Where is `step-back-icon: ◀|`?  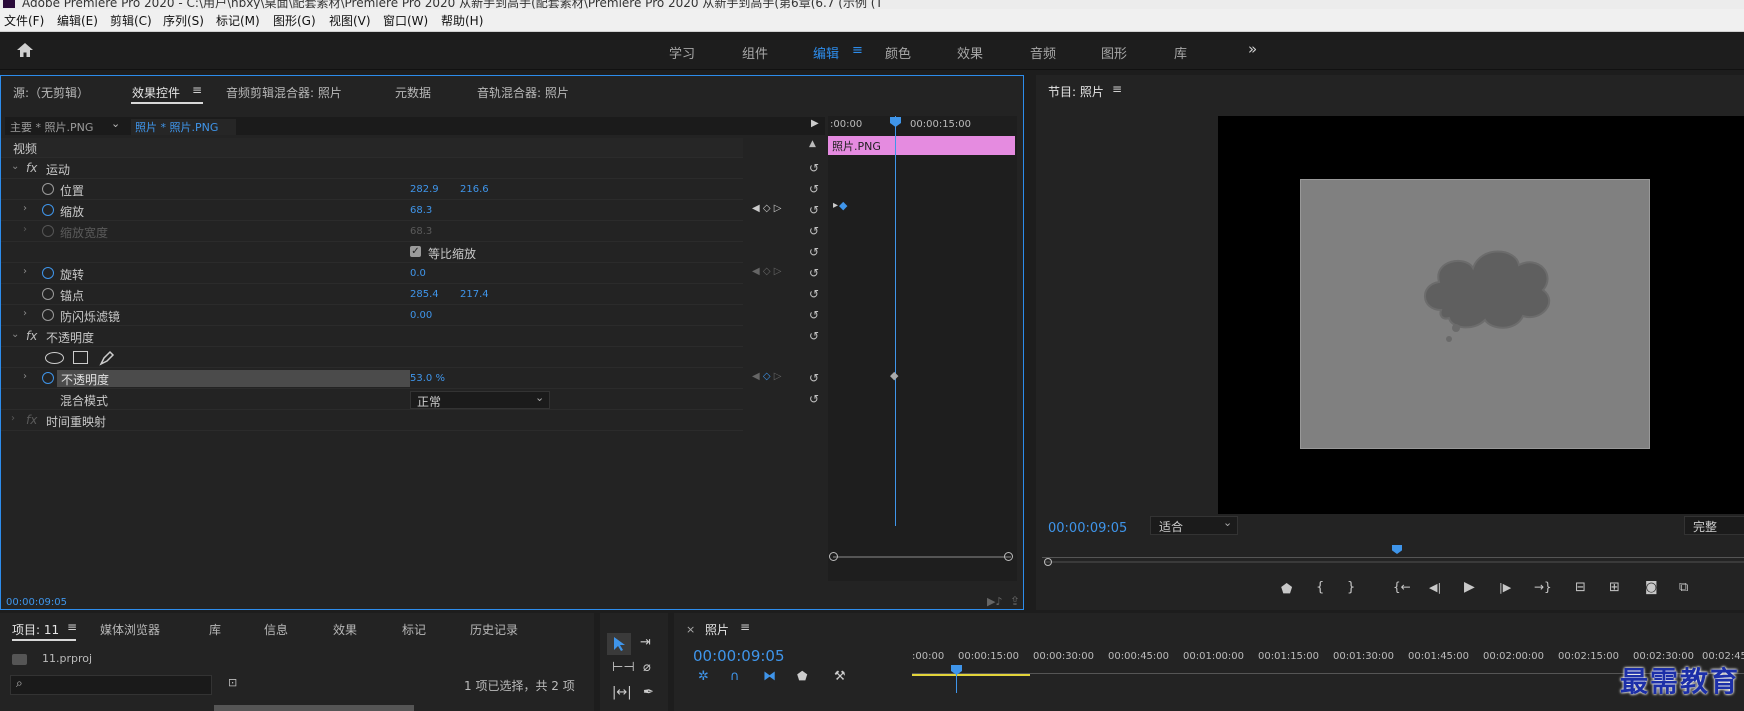
step-back-icon: ◀| is located at coordinates (1435, 587).